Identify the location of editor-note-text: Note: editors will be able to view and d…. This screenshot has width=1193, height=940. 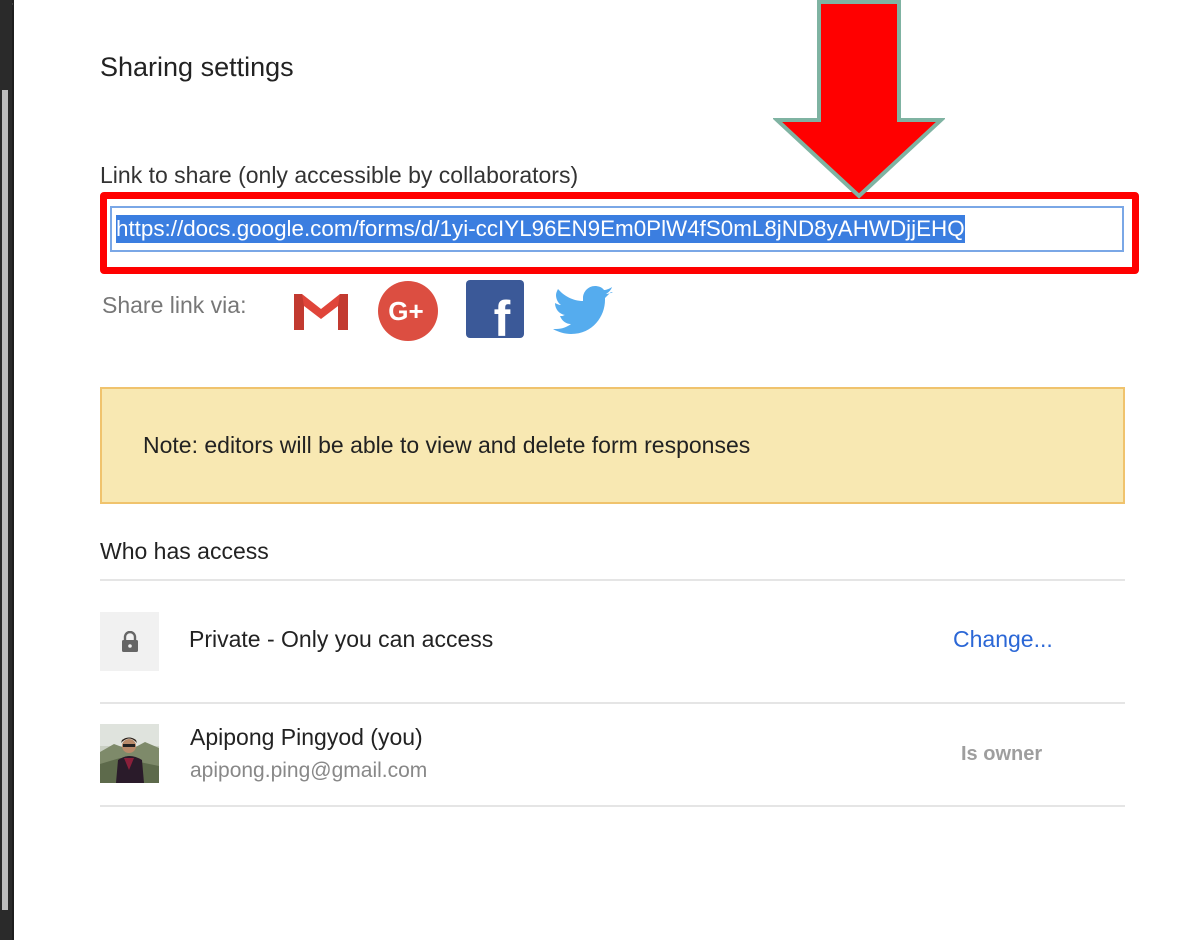
(447, 445).